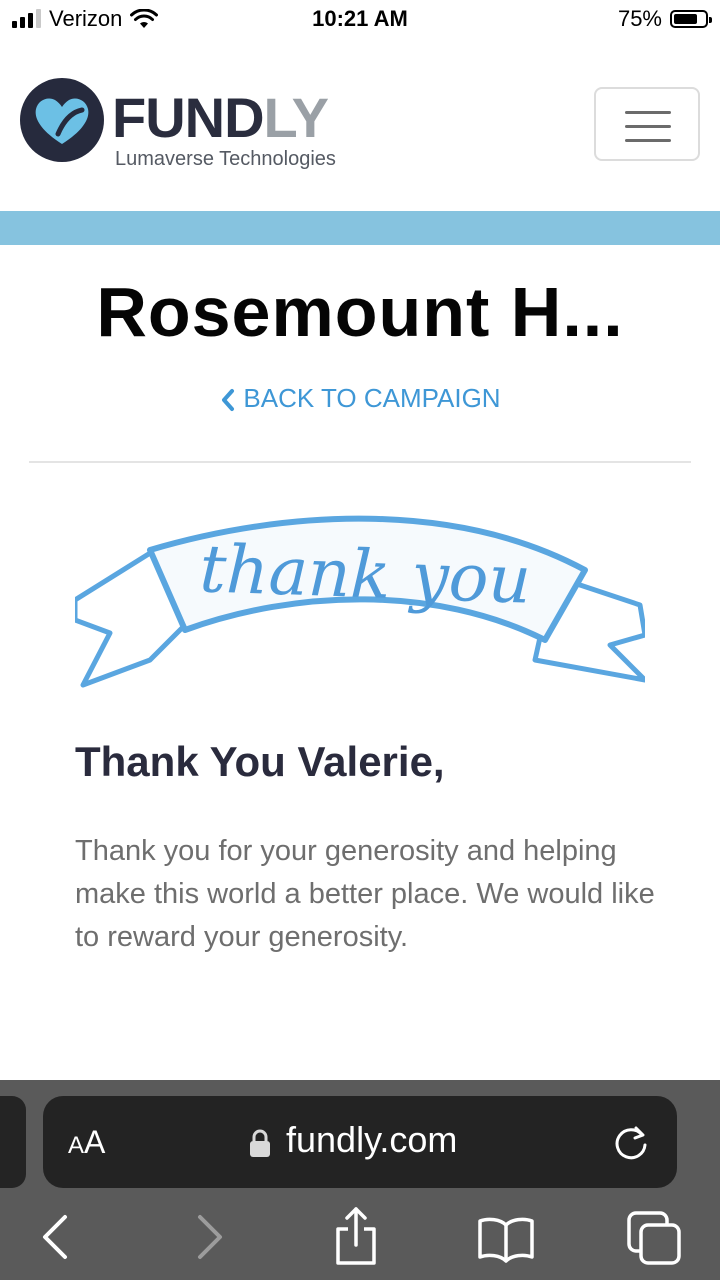 This screenshot has width=720, height=1280. I want to click on clock: 10:21 AM, so click(360, 18).